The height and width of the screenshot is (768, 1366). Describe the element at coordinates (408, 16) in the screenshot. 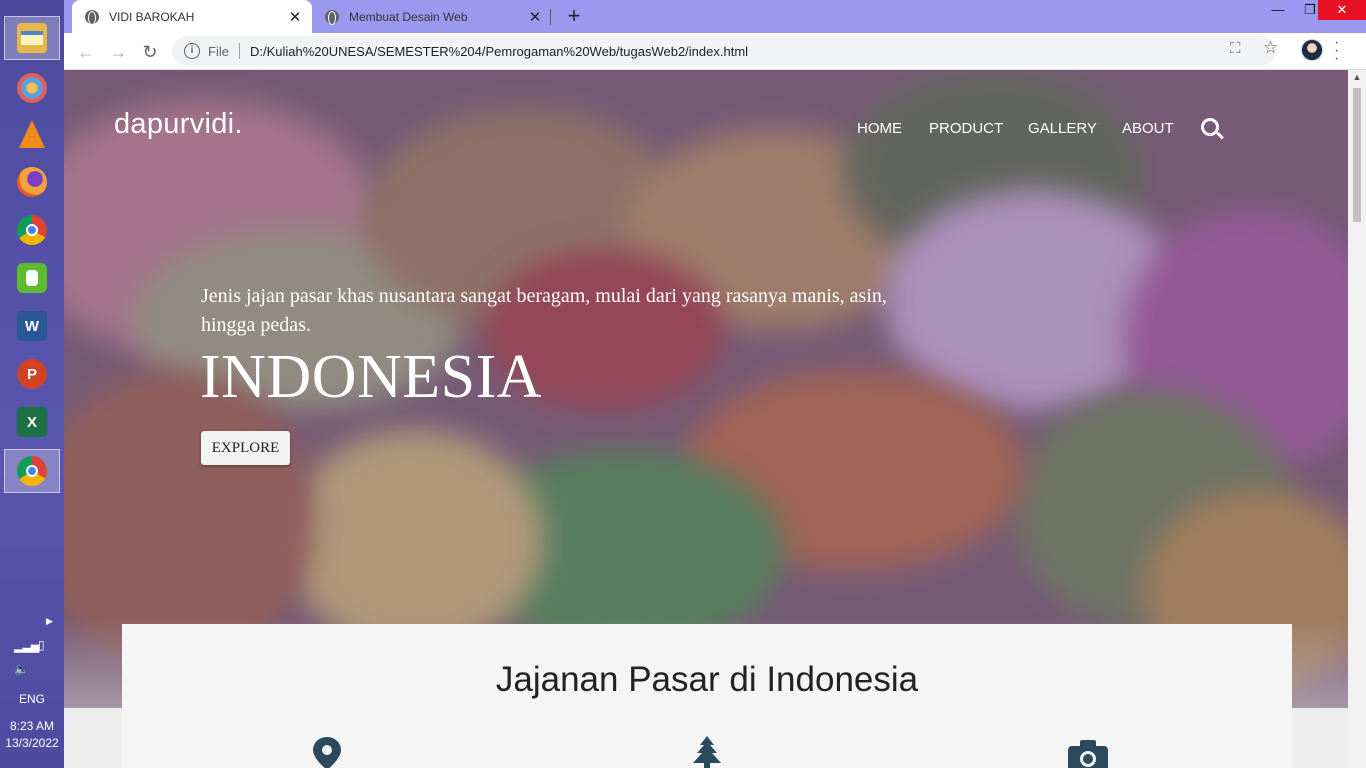

I see `tab-title: Membuat Desain Web` at that location.